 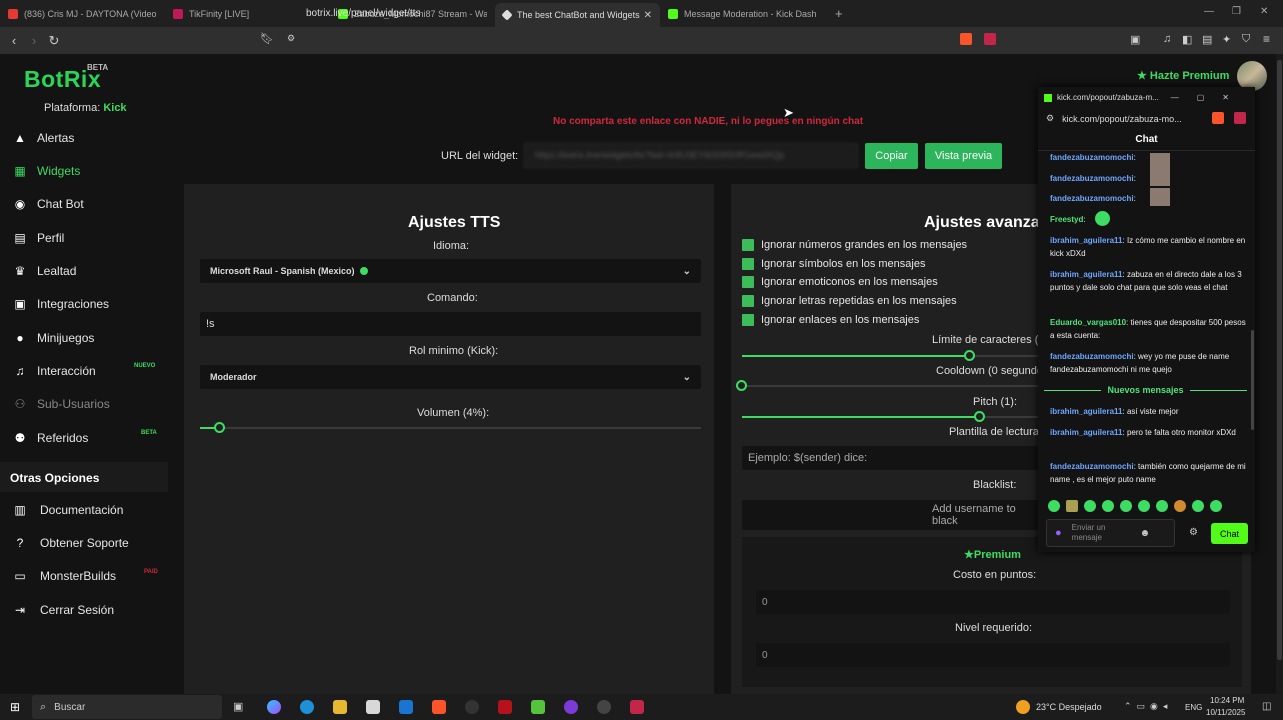 What do you see at coordinates (84, 204) in the screenshot?
I see `sidebar-item-chat-bot: ◉ Chat Bot` at bounding box center [84, 204].